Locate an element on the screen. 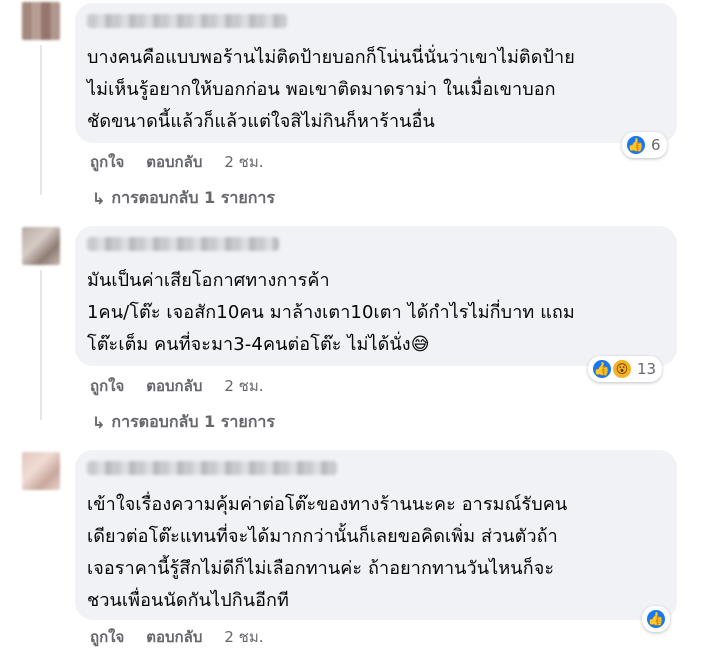  reaction-summary: 👍 is located at coordinates (656, 619).